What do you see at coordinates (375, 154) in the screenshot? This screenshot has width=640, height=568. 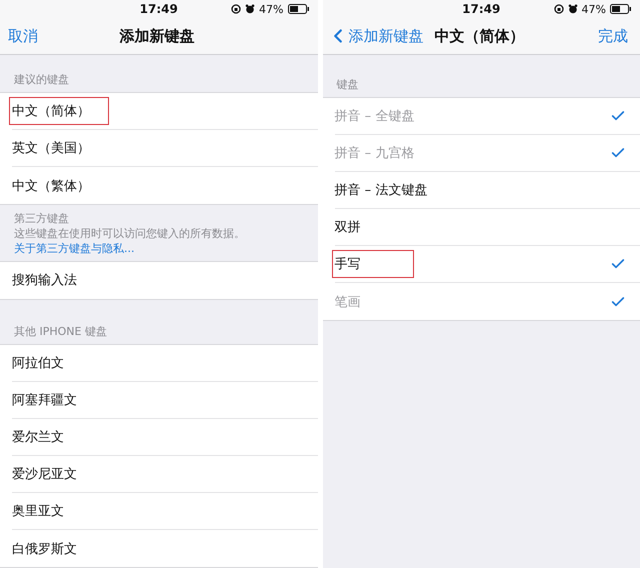 I see `keyboard-label: 拼音 – 九宫格` at bounding box center [375, 154].